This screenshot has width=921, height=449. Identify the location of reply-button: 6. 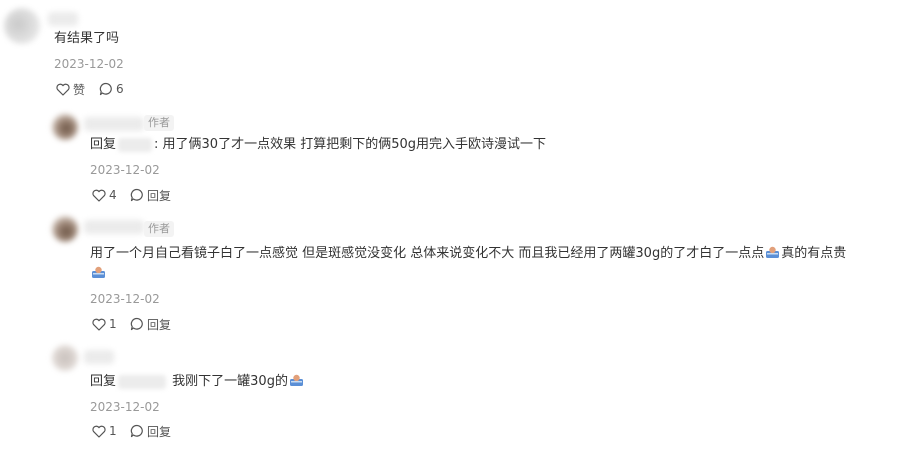
(111, 89).